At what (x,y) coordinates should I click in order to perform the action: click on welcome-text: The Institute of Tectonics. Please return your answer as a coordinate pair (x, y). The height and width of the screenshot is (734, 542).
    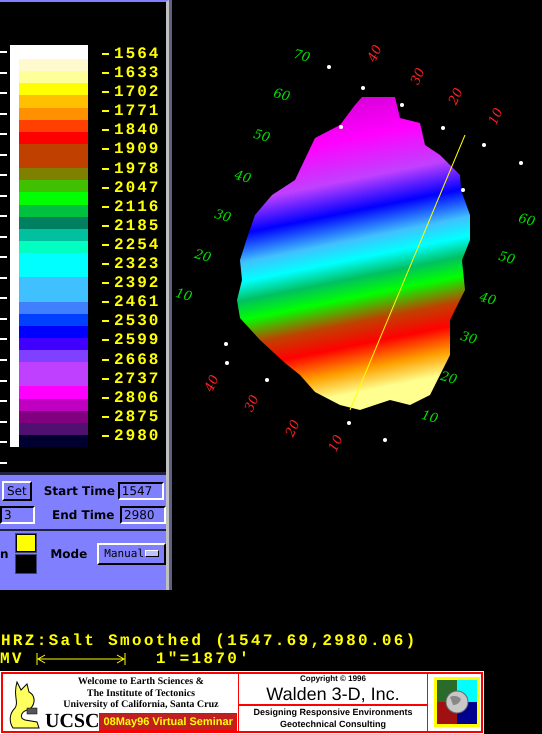
    Looking at the image, I should click on (141, 693).